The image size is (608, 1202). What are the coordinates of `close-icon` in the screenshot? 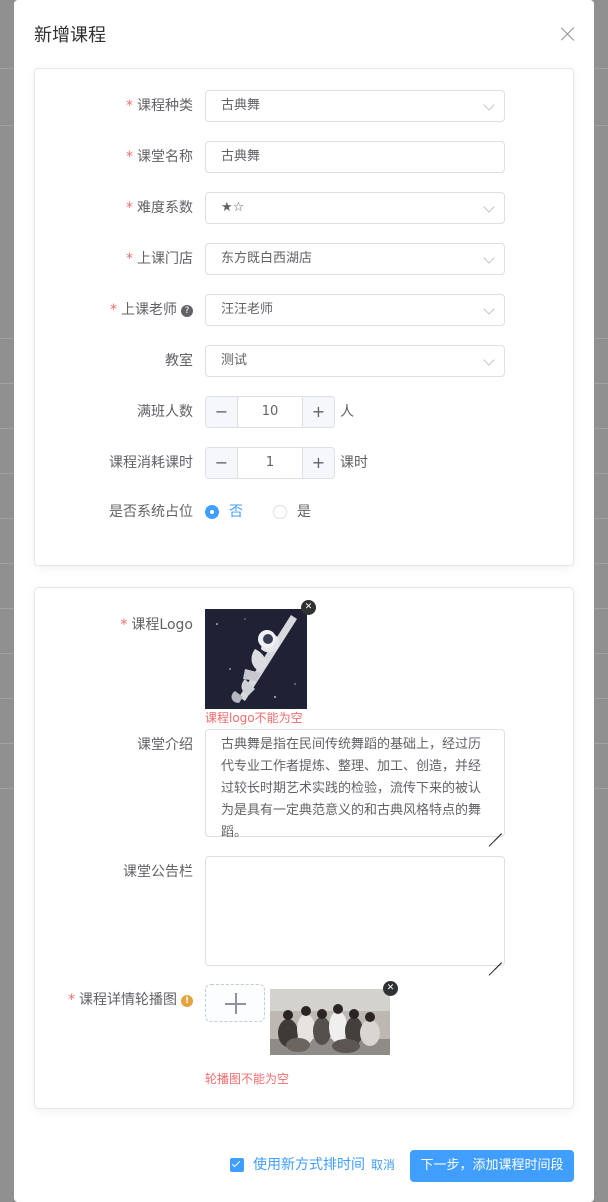 It's located at (568, 34).